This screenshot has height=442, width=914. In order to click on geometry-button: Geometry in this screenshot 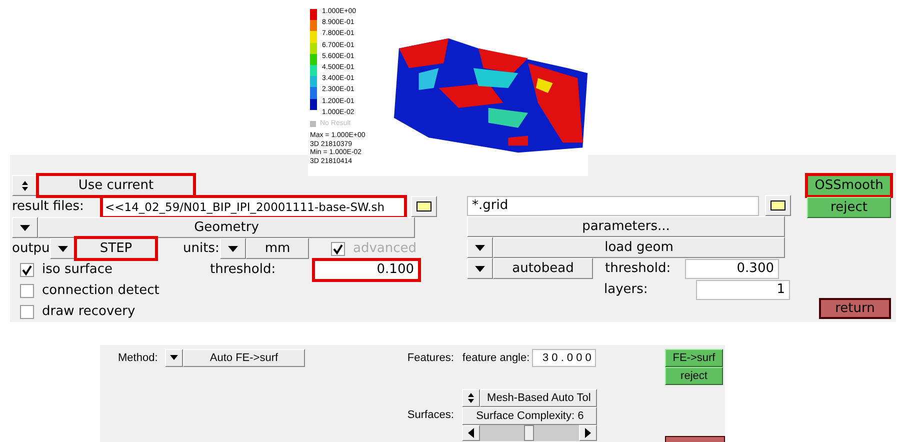, I will do `click(226, 227)`.